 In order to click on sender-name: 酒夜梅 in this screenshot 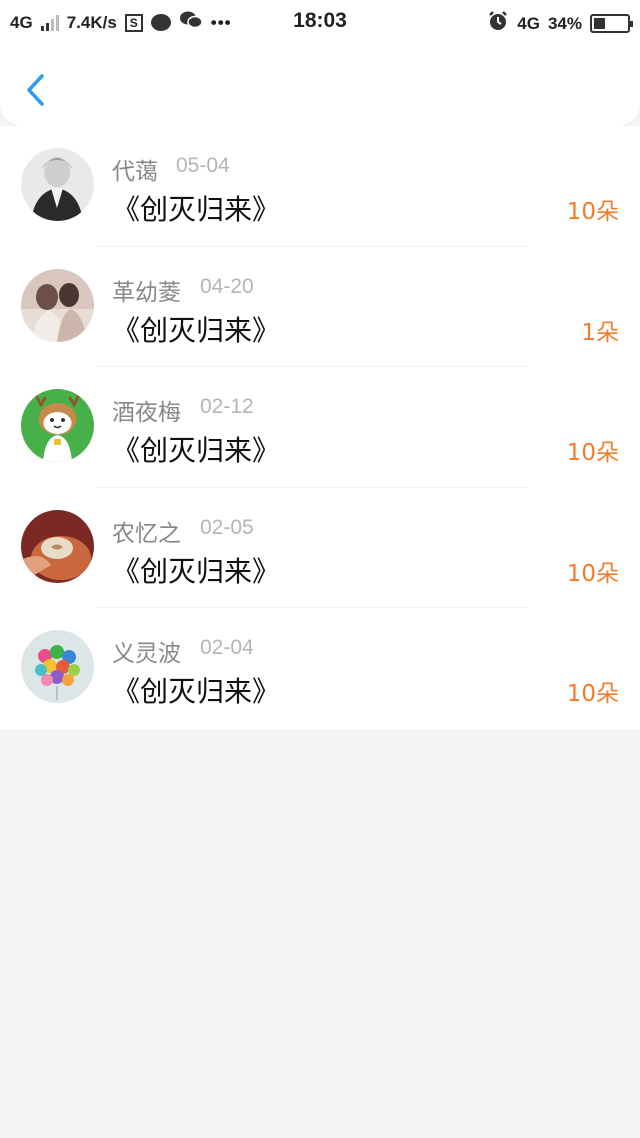, I will do `click(146, 413)`.